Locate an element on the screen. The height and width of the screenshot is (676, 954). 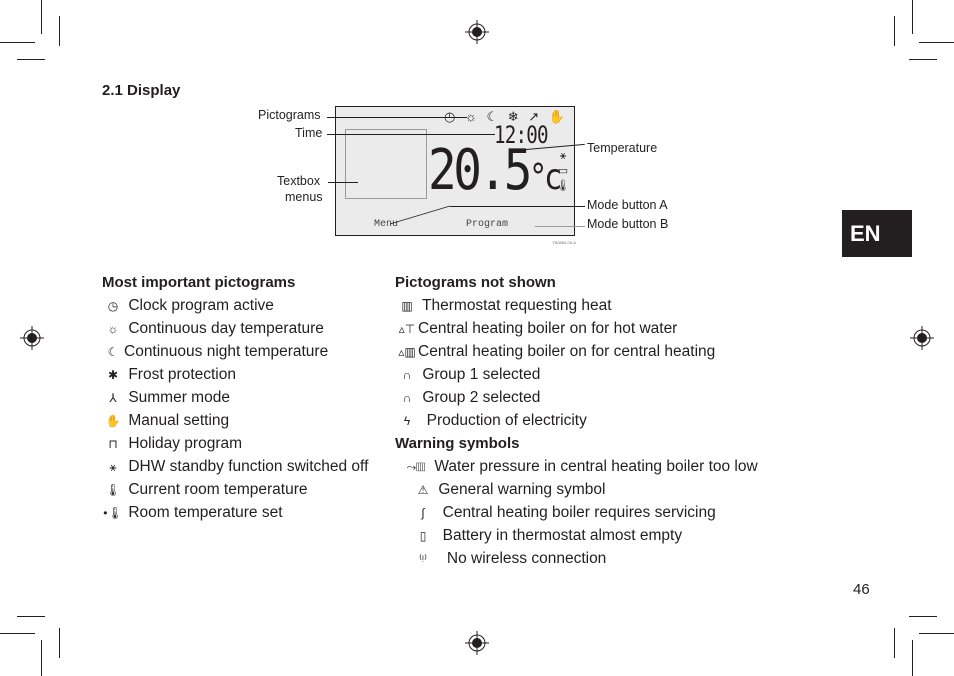
lcd-side-icons: ⚹ ▭ 🌡 is located at coordinates (563, 171).